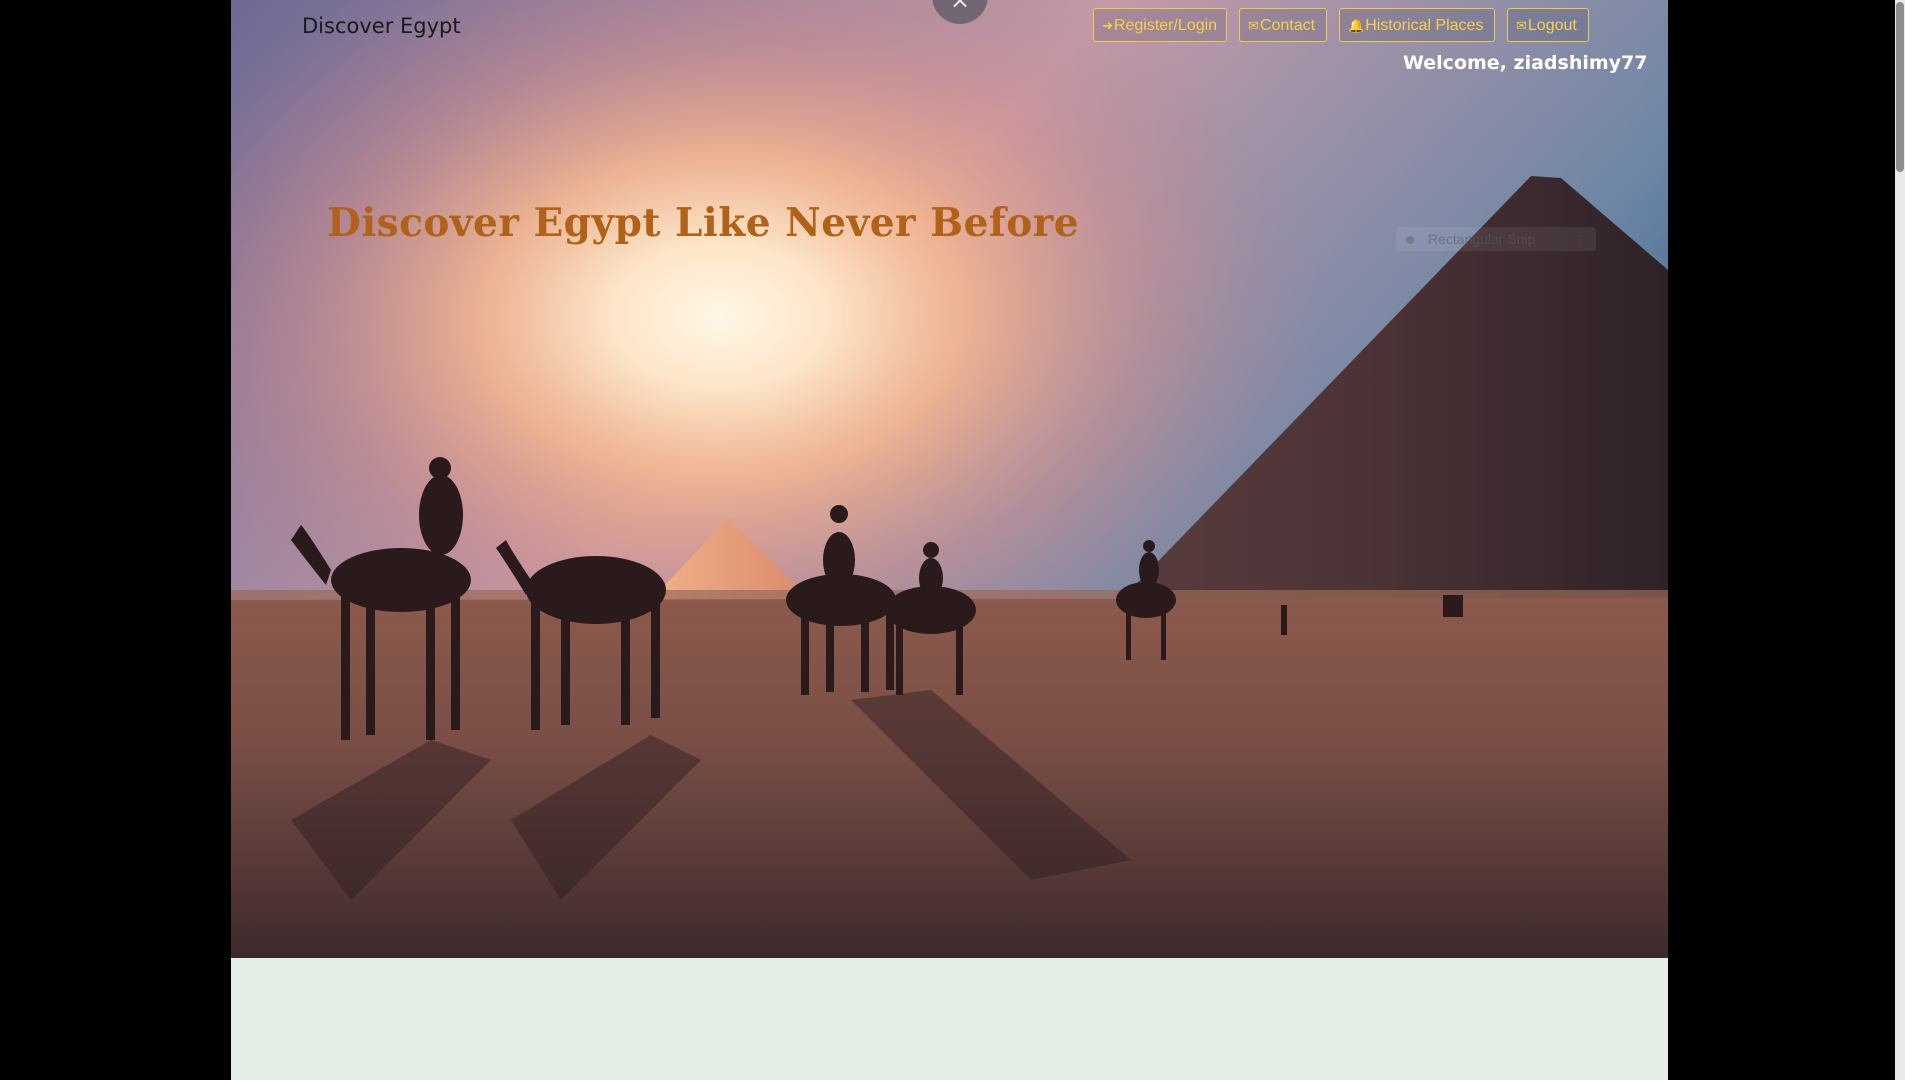 This screenshot has height=1080, width=1905. Describe the element at coordinates (1525, 63) in the screenshot. I see `welcome-message: Welcome, ziadshimy77` at that location.